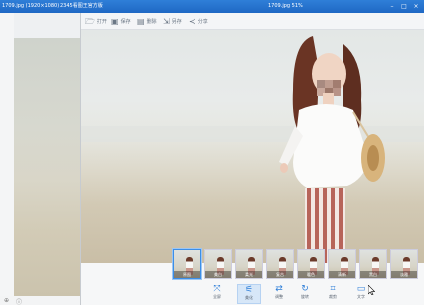  I want to click on delete-button: ▤ 删除, so click(147, 21).